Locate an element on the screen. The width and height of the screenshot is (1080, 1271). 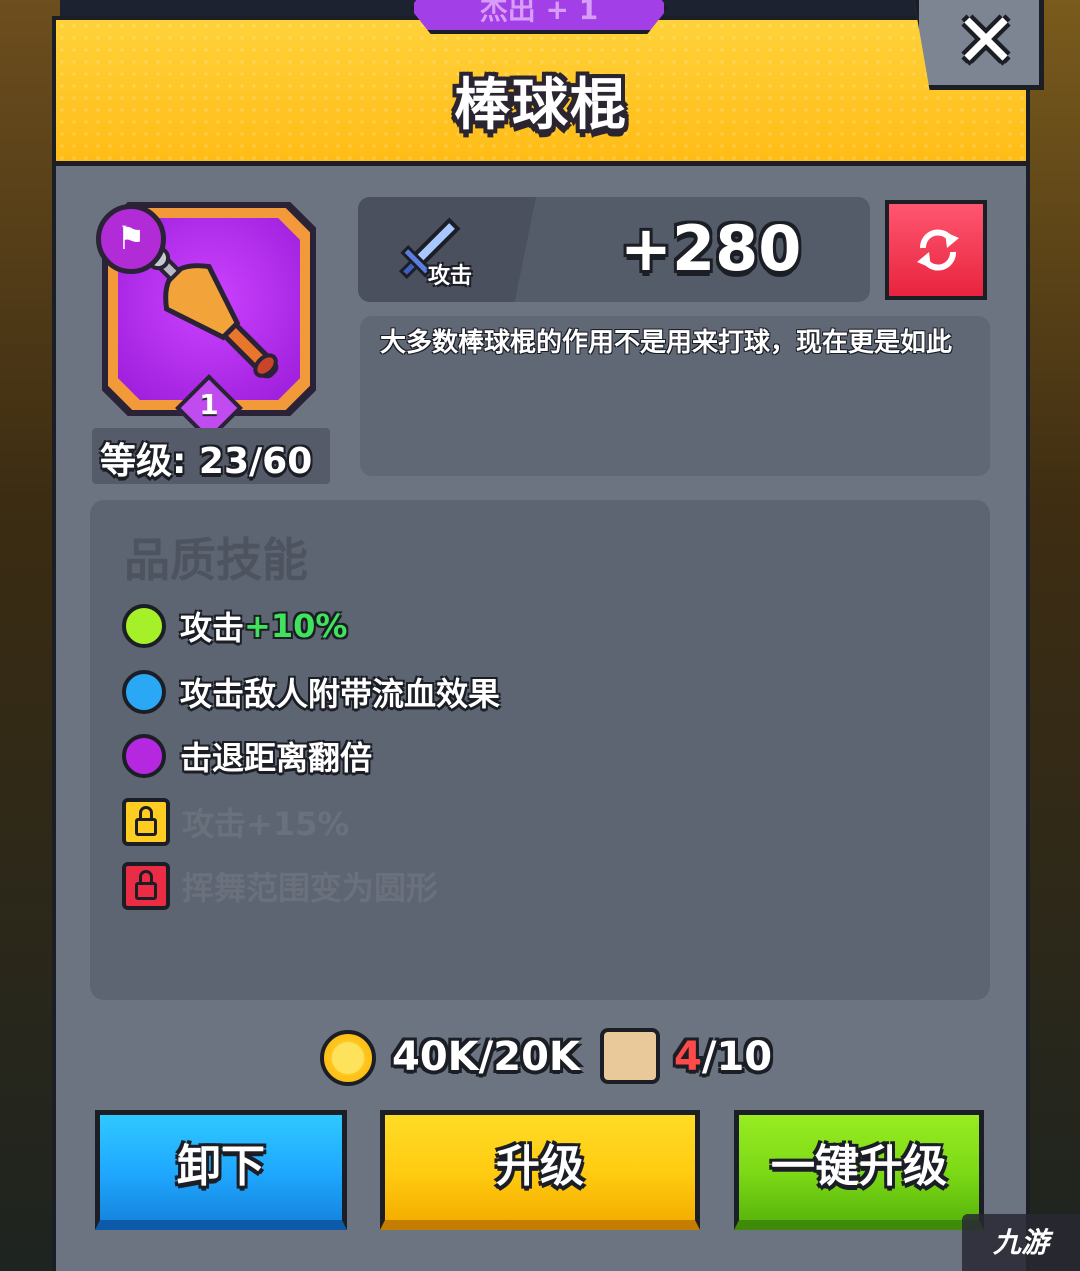
skill-bonus: +10% is located at coordinates (296, 626).